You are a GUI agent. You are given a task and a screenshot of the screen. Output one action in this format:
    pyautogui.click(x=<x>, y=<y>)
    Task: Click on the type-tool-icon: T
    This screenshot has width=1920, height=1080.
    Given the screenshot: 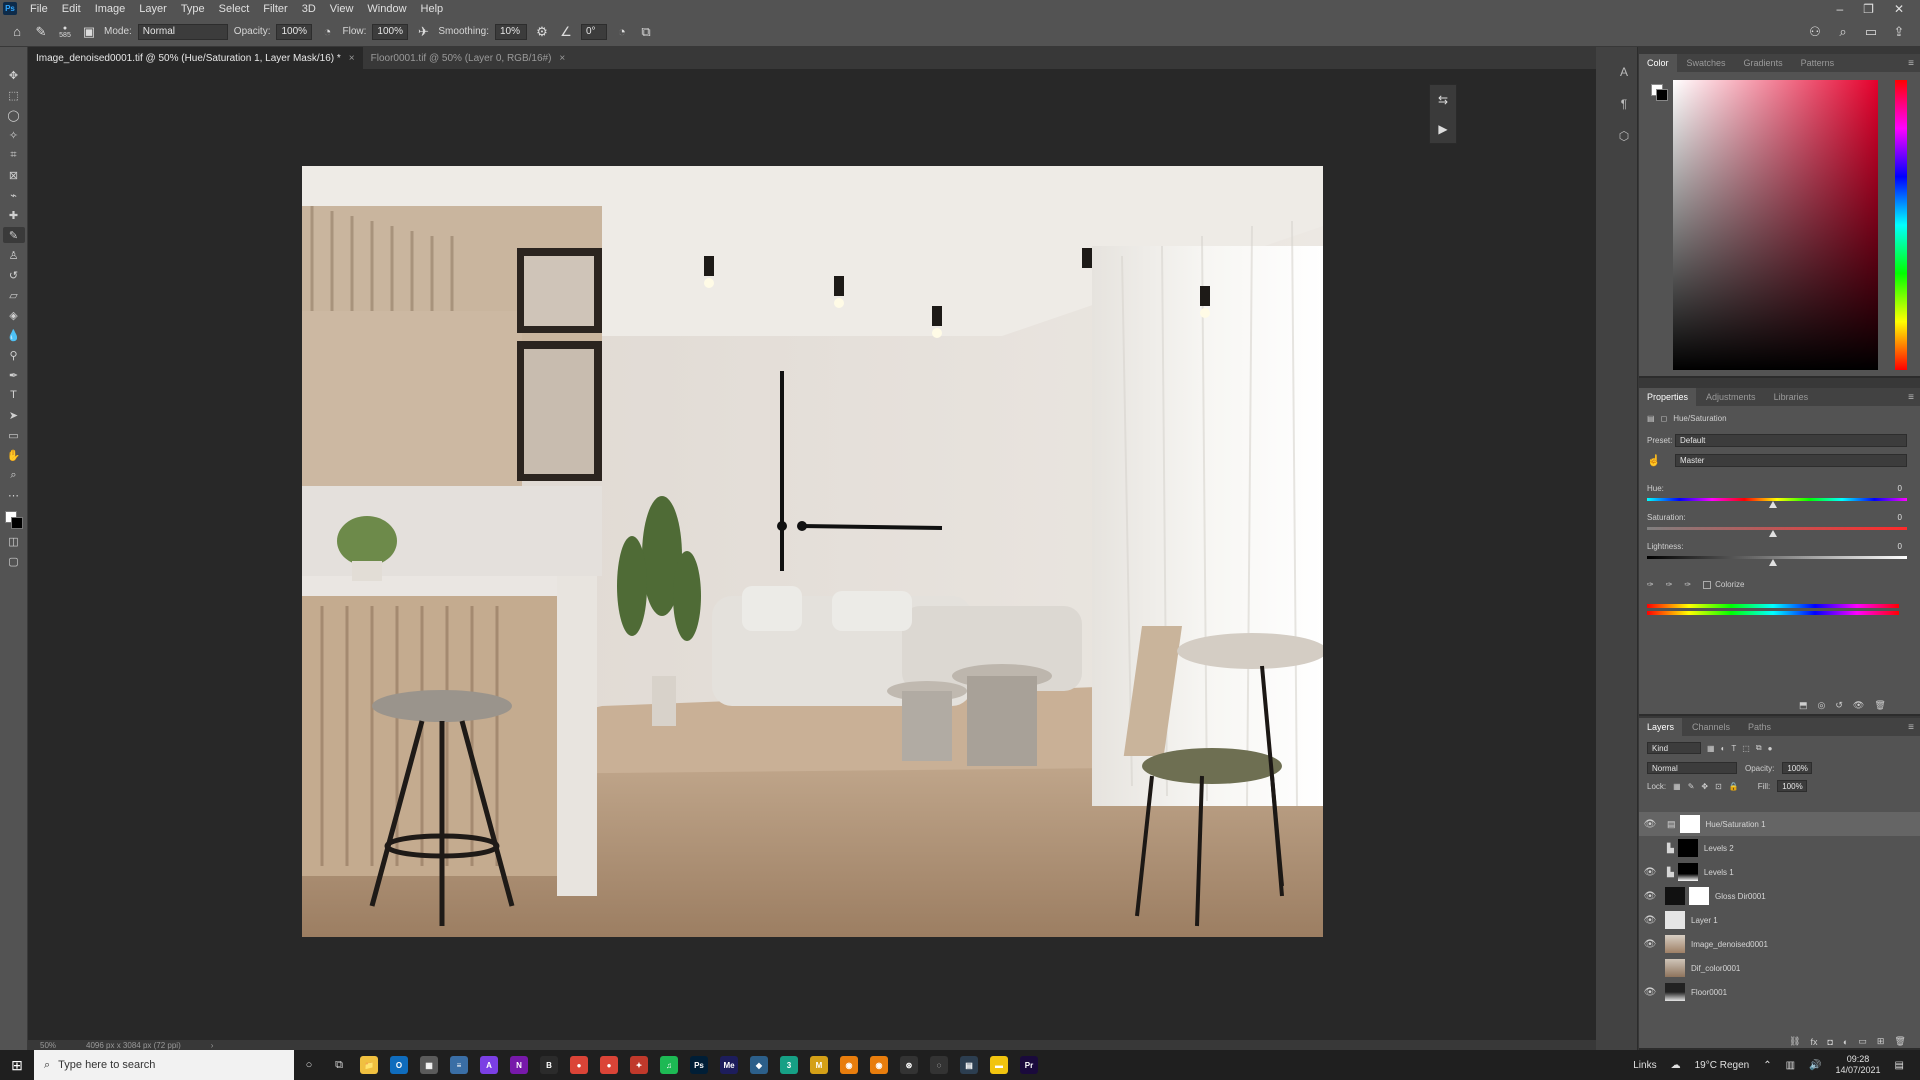 What is the action you would take?
    pyautogui.click(x=14, y=395)
    